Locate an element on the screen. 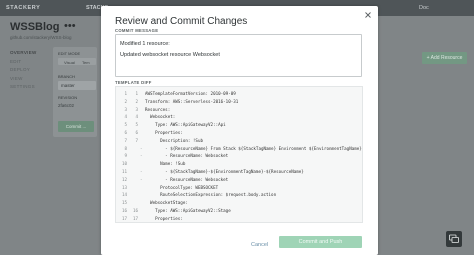 Image resolution: width=474 pixels, height=255 pixels. template-diff-label: TEMPLATE DIFF is located at coordinates (133, 82).